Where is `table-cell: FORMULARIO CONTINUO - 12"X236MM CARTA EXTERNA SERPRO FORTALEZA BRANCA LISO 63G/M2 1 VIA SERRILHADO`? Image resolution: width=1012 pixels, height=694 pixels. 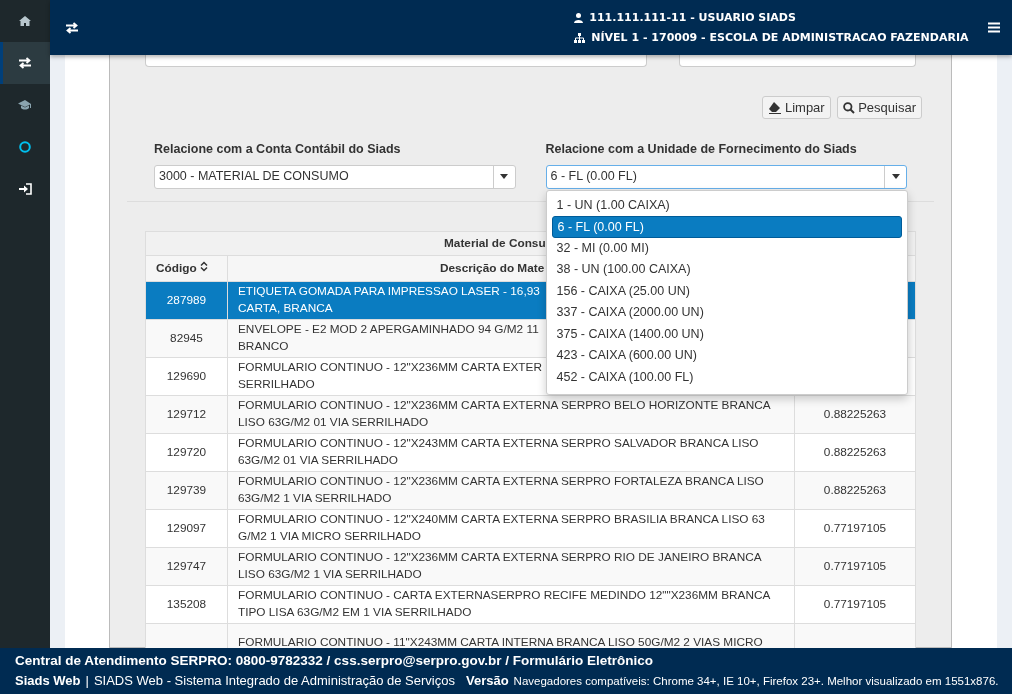
table-cell: FORMULARIO CONTINUO - 12"X236MM CARTA EXTERNA SERPRO FORTALEZA BRANCA LISO 63G/M2 1 VIA SERRILHADO is located at coordinates (511, 490).